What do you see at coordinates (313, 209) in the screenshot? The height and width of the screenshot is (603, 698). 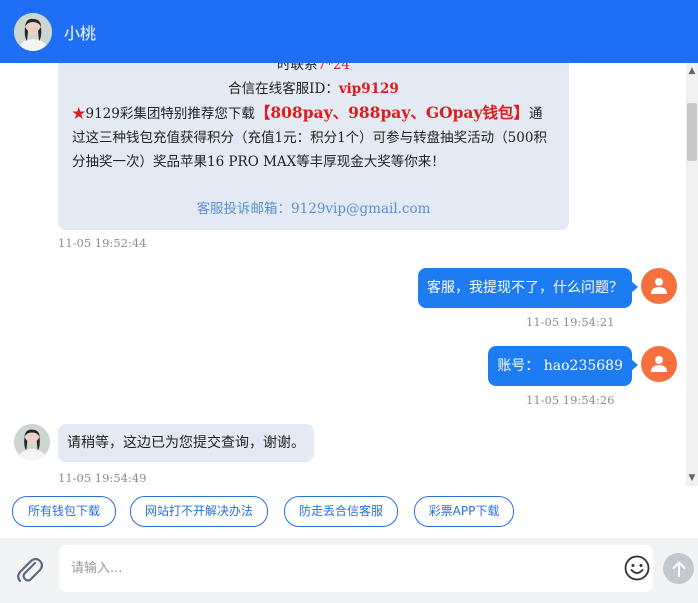 I see `notice-complaint-email: 客服投诉邮箱：9129vip@gmail.com` at bounding box center [313, 209].